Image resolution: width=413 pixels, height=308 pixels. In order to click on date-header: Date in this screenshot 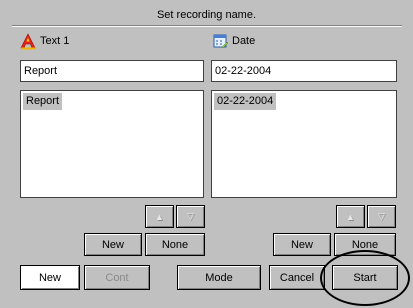, I will do `click(287, 41)`.